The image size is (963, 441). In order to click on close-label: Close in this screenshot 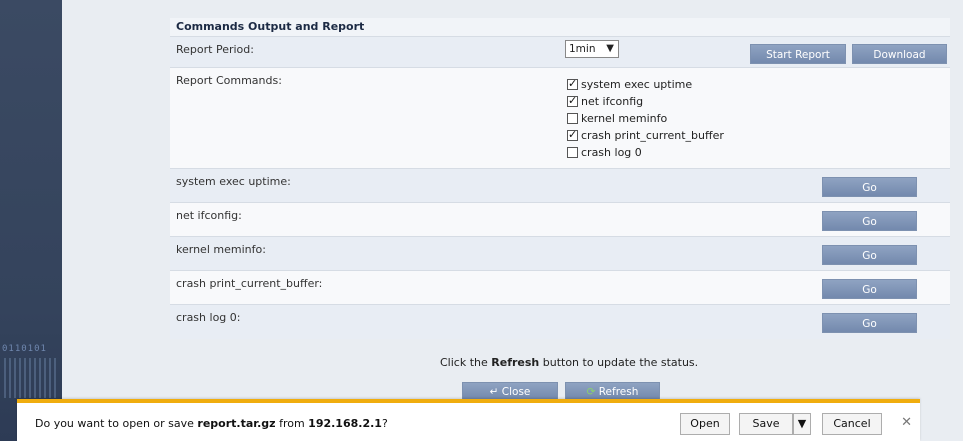, I will do `click(516, 392)`.